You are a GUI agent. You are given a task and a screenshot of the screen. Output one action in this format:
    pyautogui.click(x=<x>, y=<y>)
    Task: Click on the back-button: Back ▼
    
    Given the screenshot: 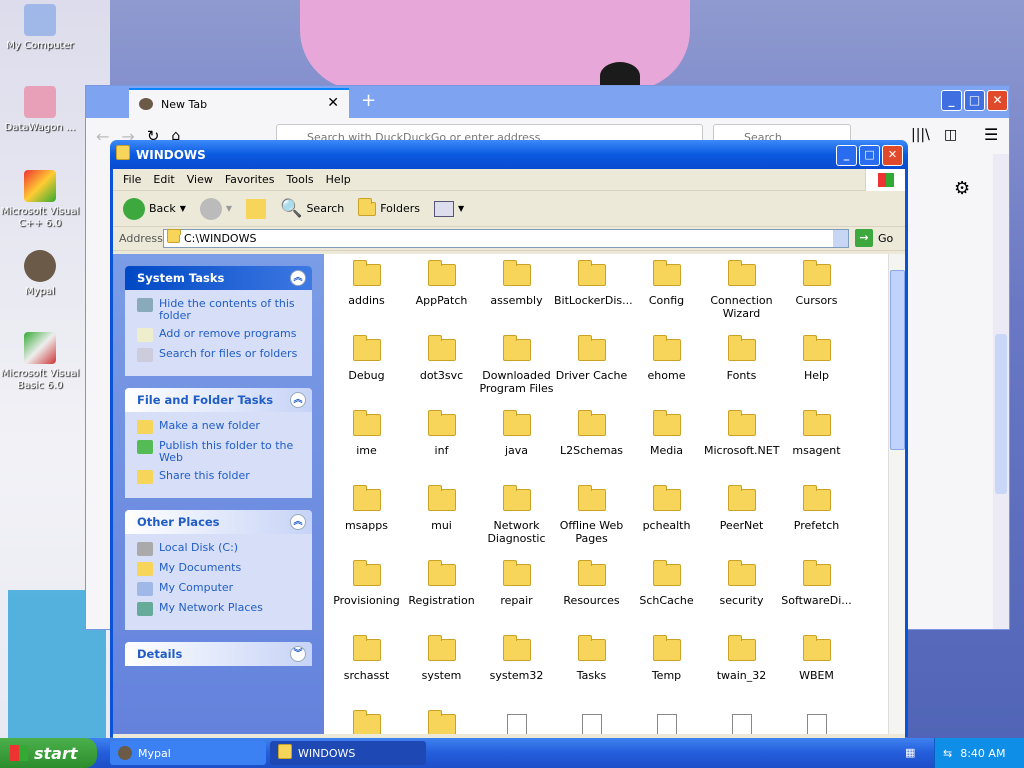 What is the action you would take?
    pyautogui.click(x=154, y=209)
    